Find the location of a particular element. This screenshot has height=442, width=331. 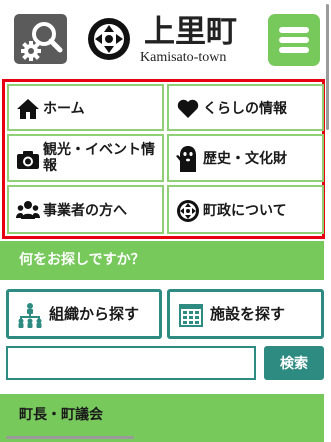

nav-item-label: ホーム is located at coordinates (64, 109).